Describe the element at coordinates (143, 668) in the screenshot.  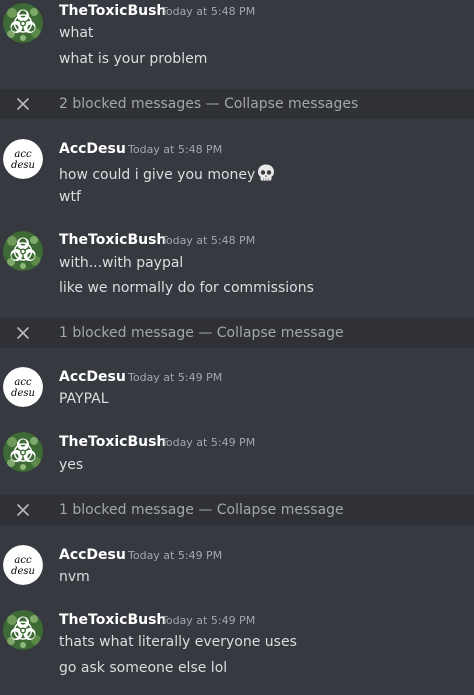
I see `message-text: go ask someone else lol` at that location.